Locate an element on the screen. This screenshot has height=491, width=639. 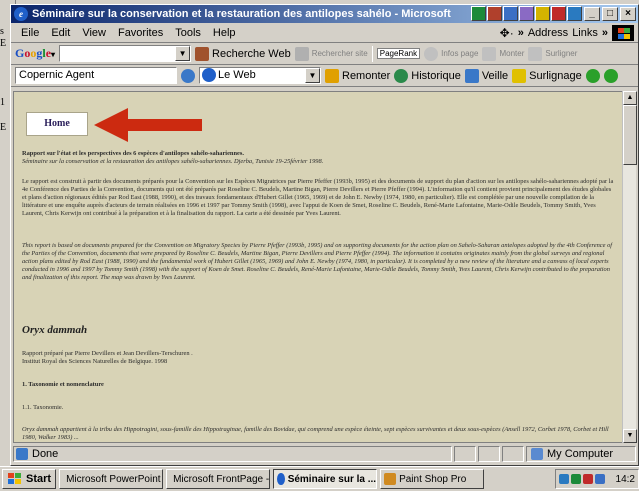
back-arrow-icon is located at coordinates (592, 75).